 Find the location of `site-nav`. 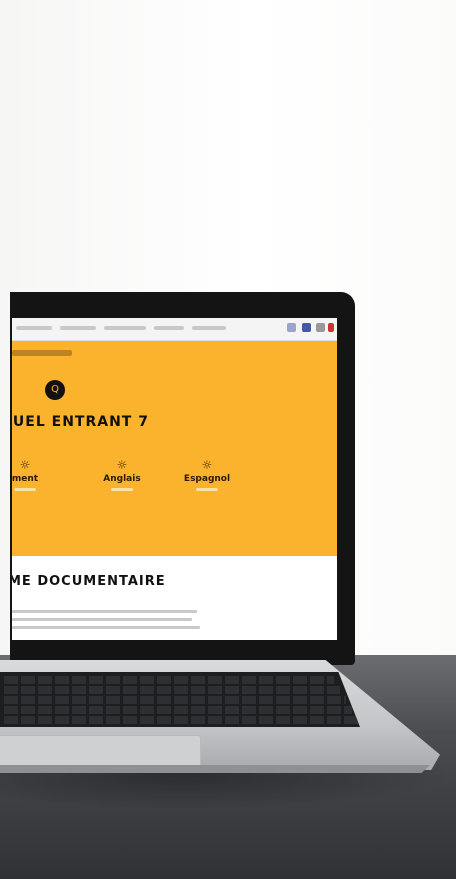

site-nav is located at coordinates (42, 353).